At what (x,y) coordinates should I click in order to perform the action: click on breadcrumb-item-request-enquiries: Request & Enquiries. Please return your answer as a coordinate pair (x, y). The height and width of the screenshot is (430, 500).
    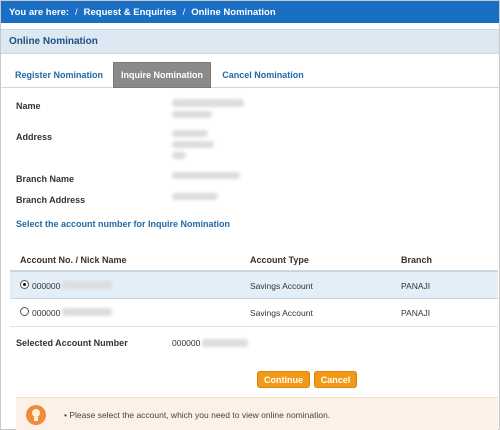
    Looking at the image, I should click on (130, 12).